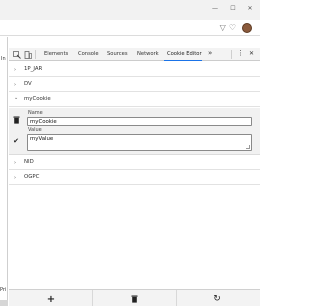 The image size is (320, 306). Describe the element at coordinates (3, 290) in the screenshot. I see `page-text-fragment: Pri` at that location.